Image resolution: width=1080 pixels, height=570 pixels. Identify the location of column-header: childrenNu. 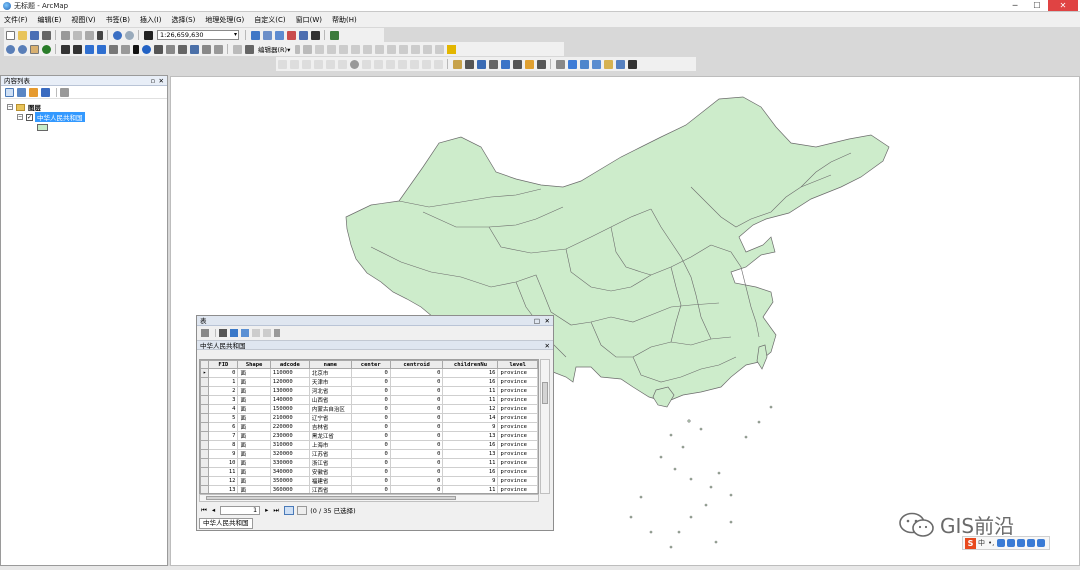
(470, 364).